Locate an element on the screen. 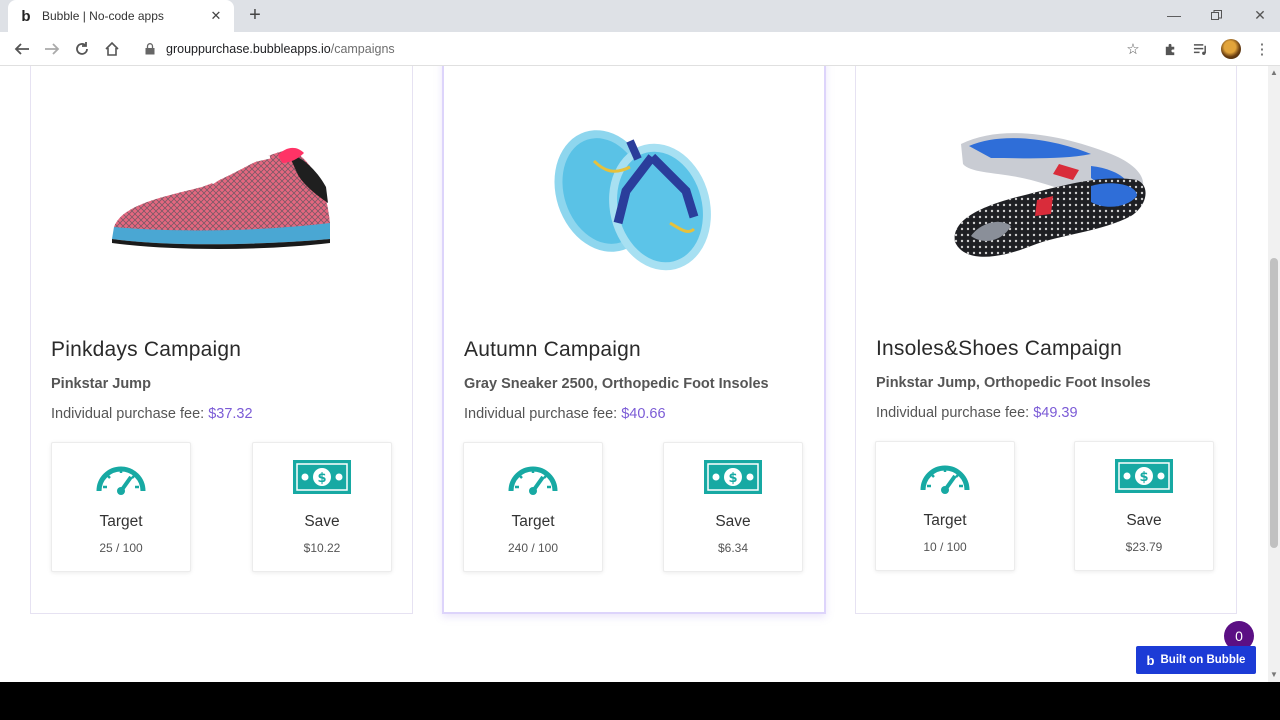  close-window-icon: ✕ is located at coordinates (1260, 15).